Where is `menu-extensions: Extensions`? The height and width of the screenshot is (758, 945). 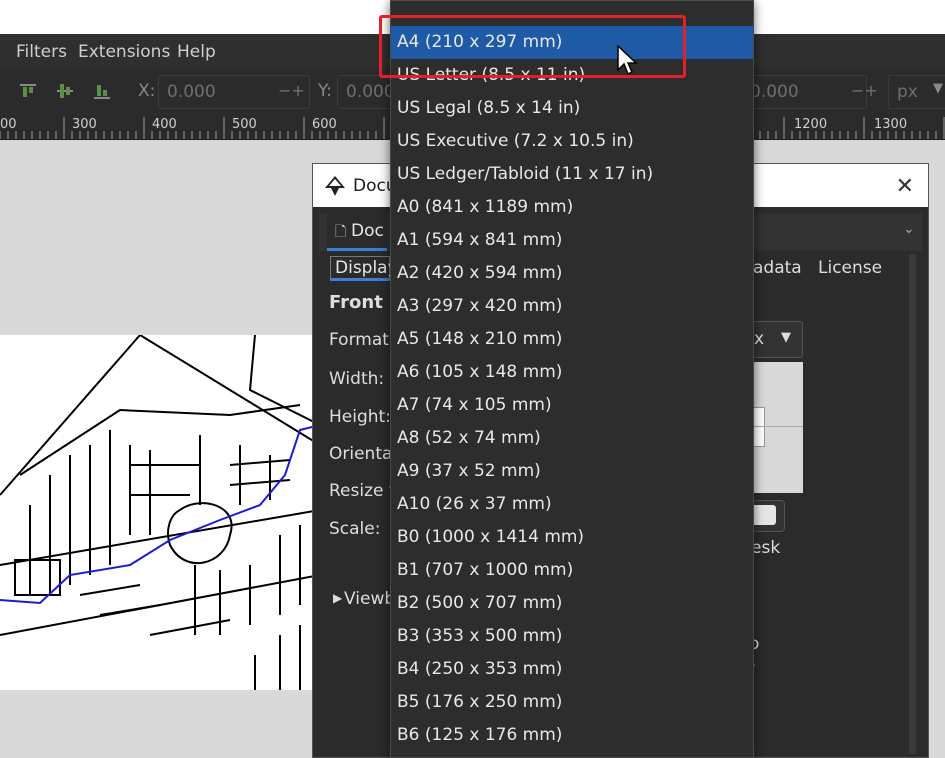 menu-extensions: Extensions is located at coordinates (124, 52).